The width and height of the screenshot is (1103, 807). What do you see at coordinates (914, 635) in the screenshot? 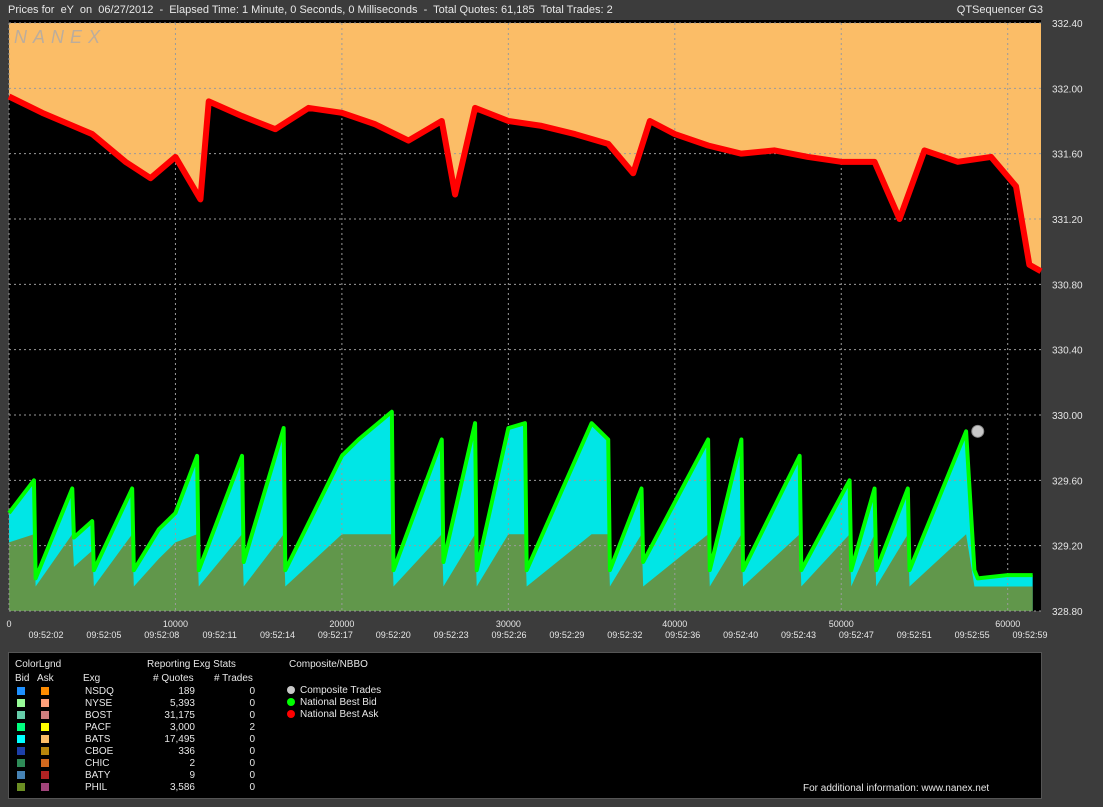
I see `x-time-label: 09:52:51` at bounding box center [914, 635].